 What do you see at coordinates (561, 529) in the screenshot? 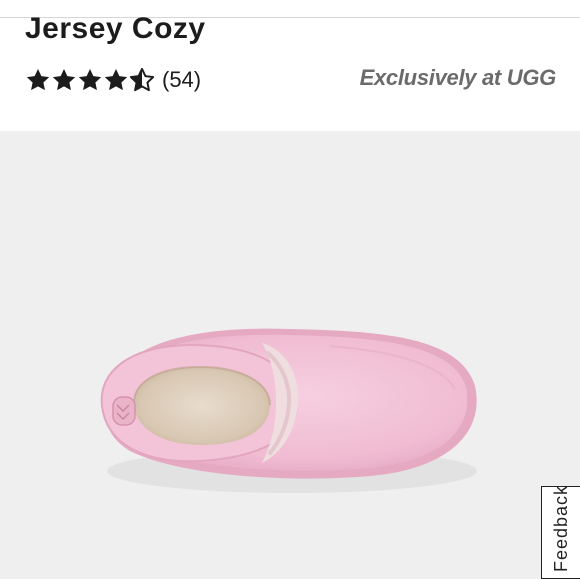
I see `feedback-label: Feedback` at bounding box center [561, 529].